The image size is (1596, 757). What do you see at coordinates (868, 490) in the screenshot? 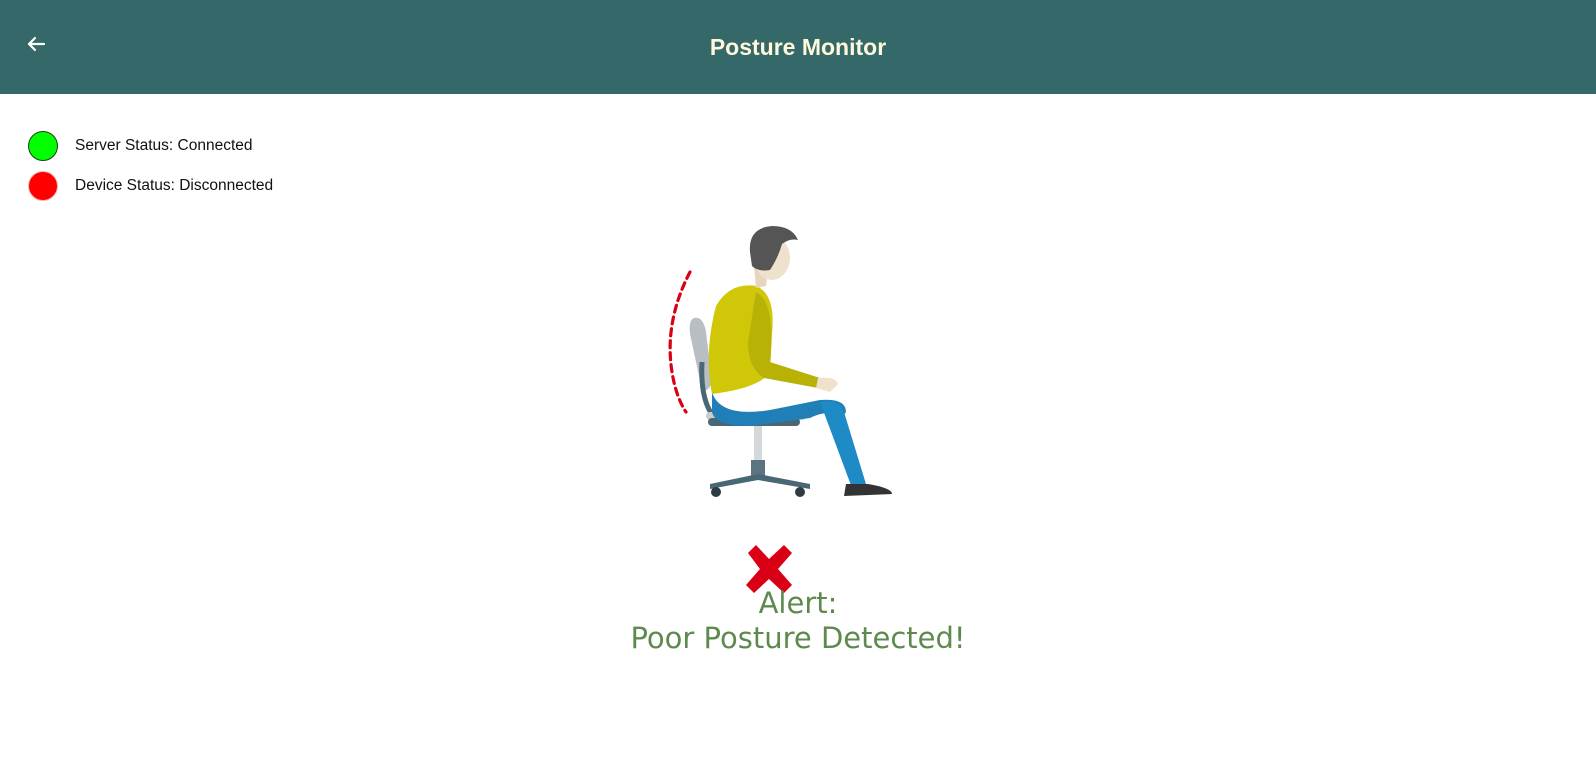
I see `shoe` at bounding box center [868, 490].